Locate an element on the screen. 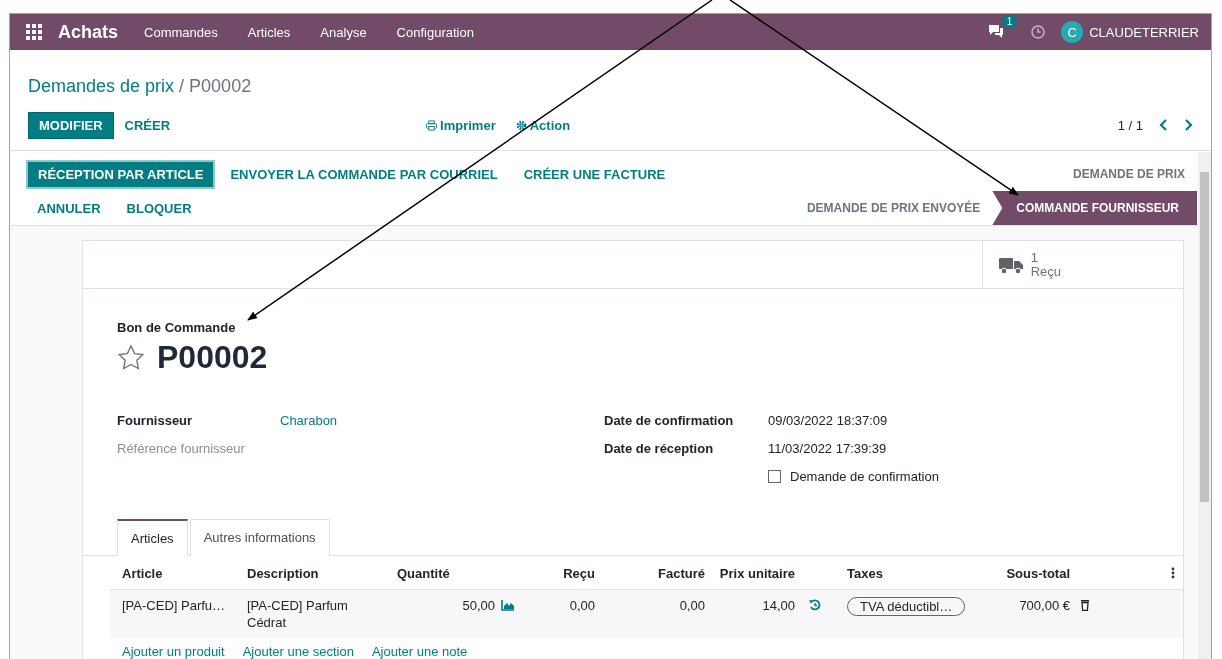 Image resolution: width=1222 pixels, height=659 pixels. gear-icon is located at coordinates (521, 125).